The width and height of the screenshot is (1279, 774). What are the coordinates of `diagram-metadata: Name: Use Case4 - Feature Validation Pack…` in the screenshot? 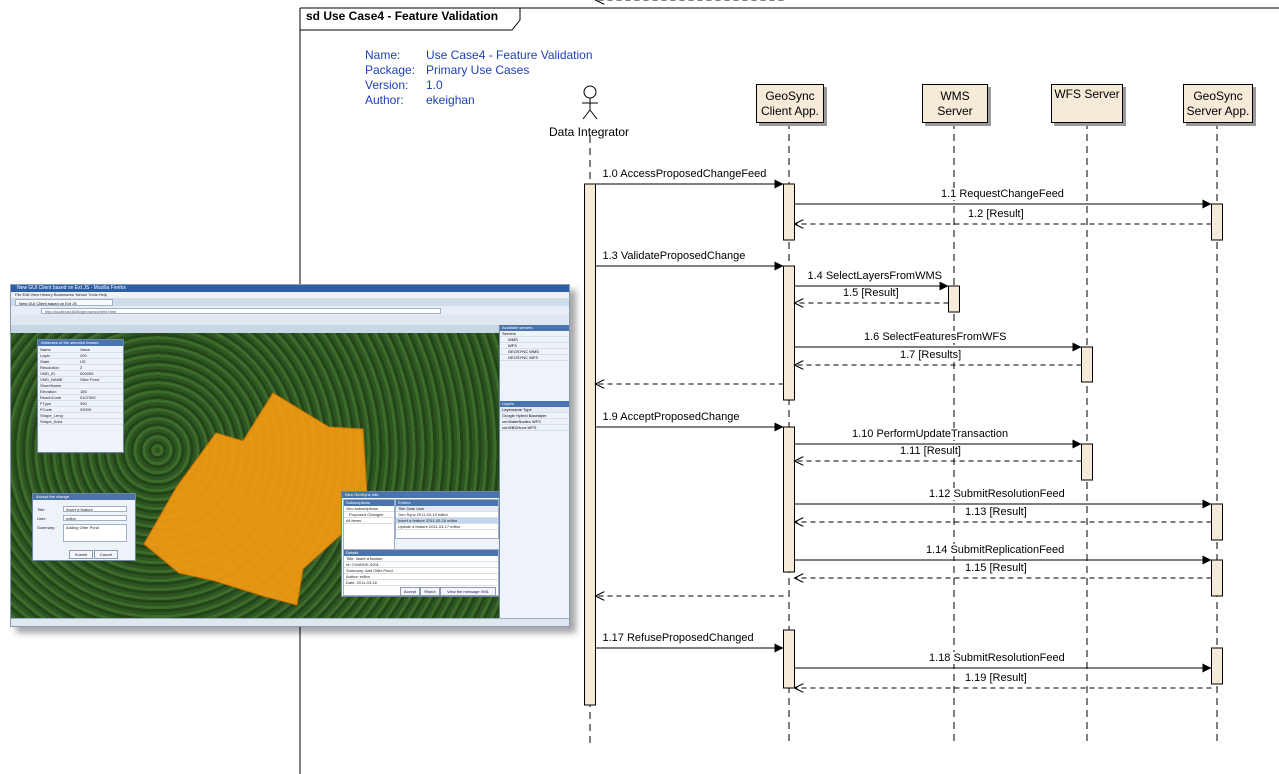 It's located at (515, 80).